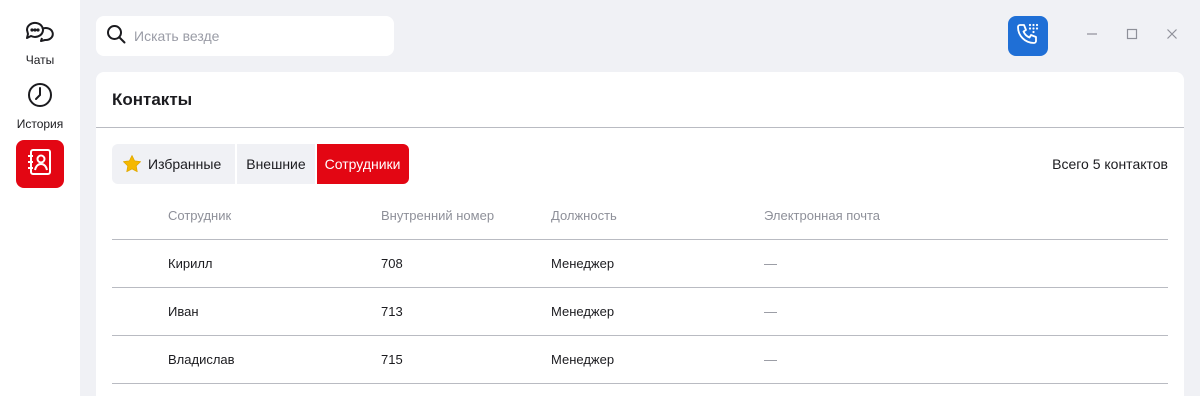 The height and width of the screenshot is (396, 1200). Describe the element at coordinates (640, 360) in the screenshot. I see `table-row: Владислав 715 Менеджер —` at that location.